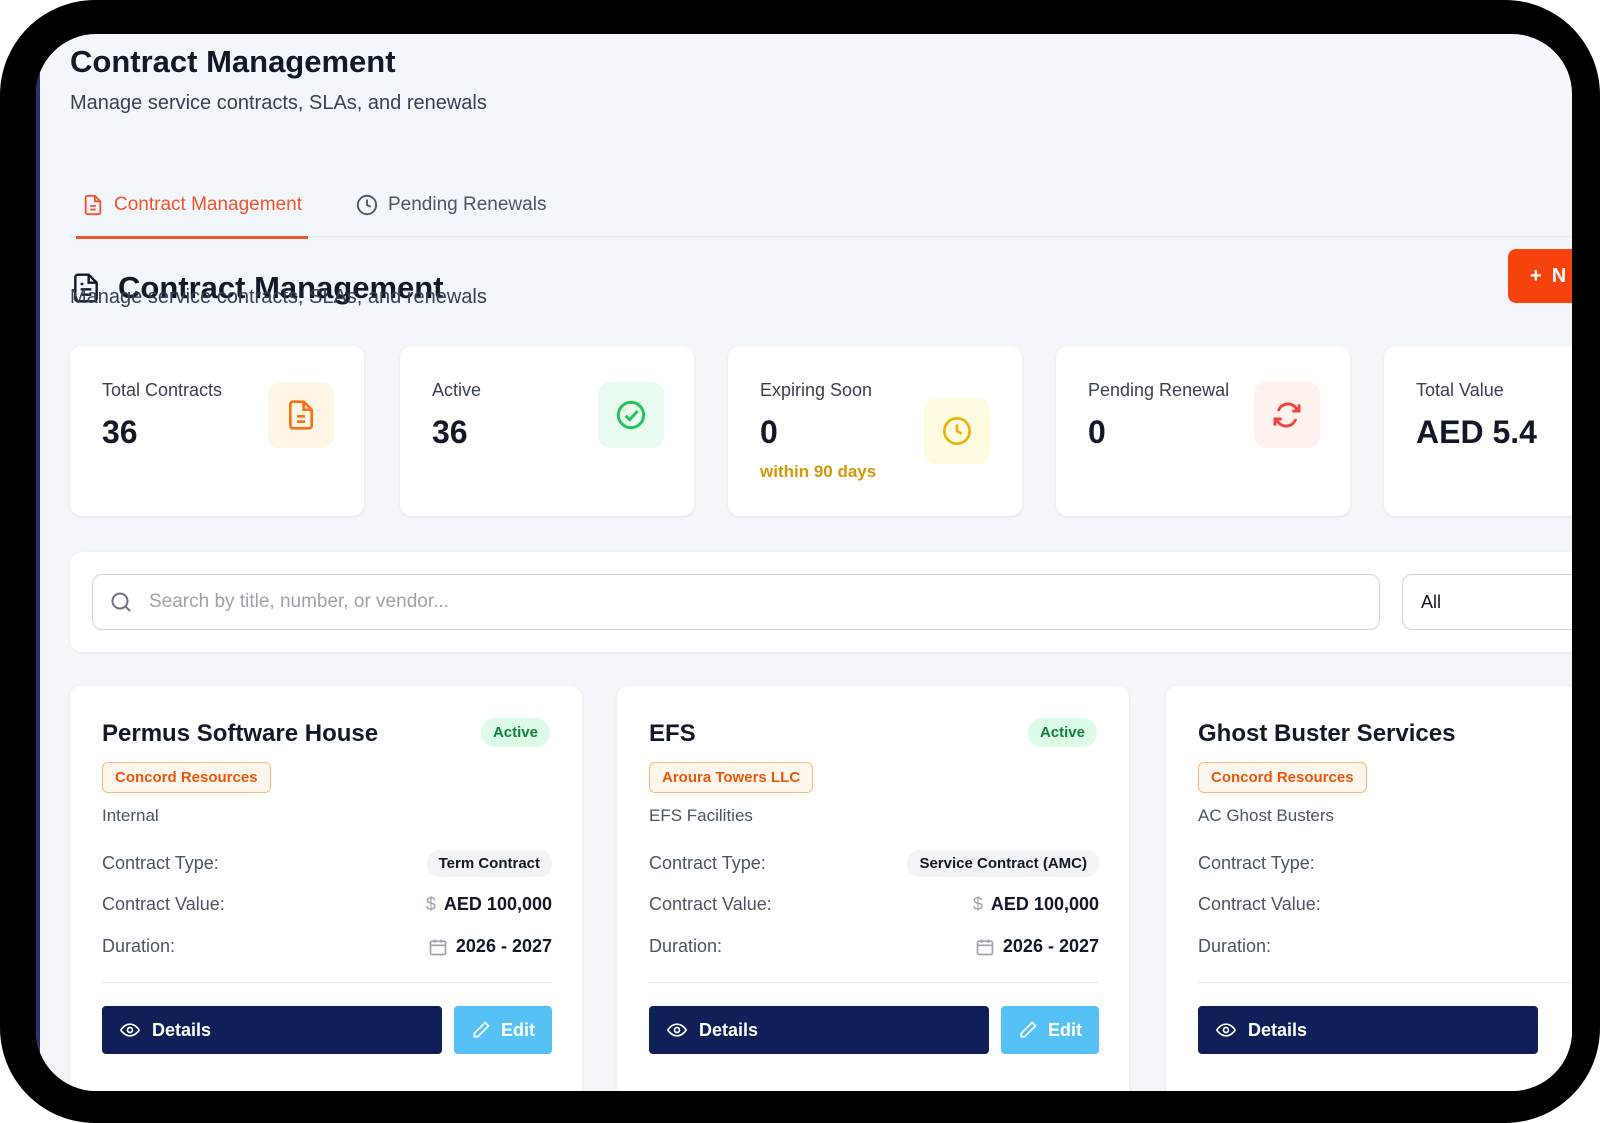  What do you see at coordinates (1385, 904) in the screenshot?
I see `contract-value-row: Contract Value: $` at bounding box center [1385, 904].